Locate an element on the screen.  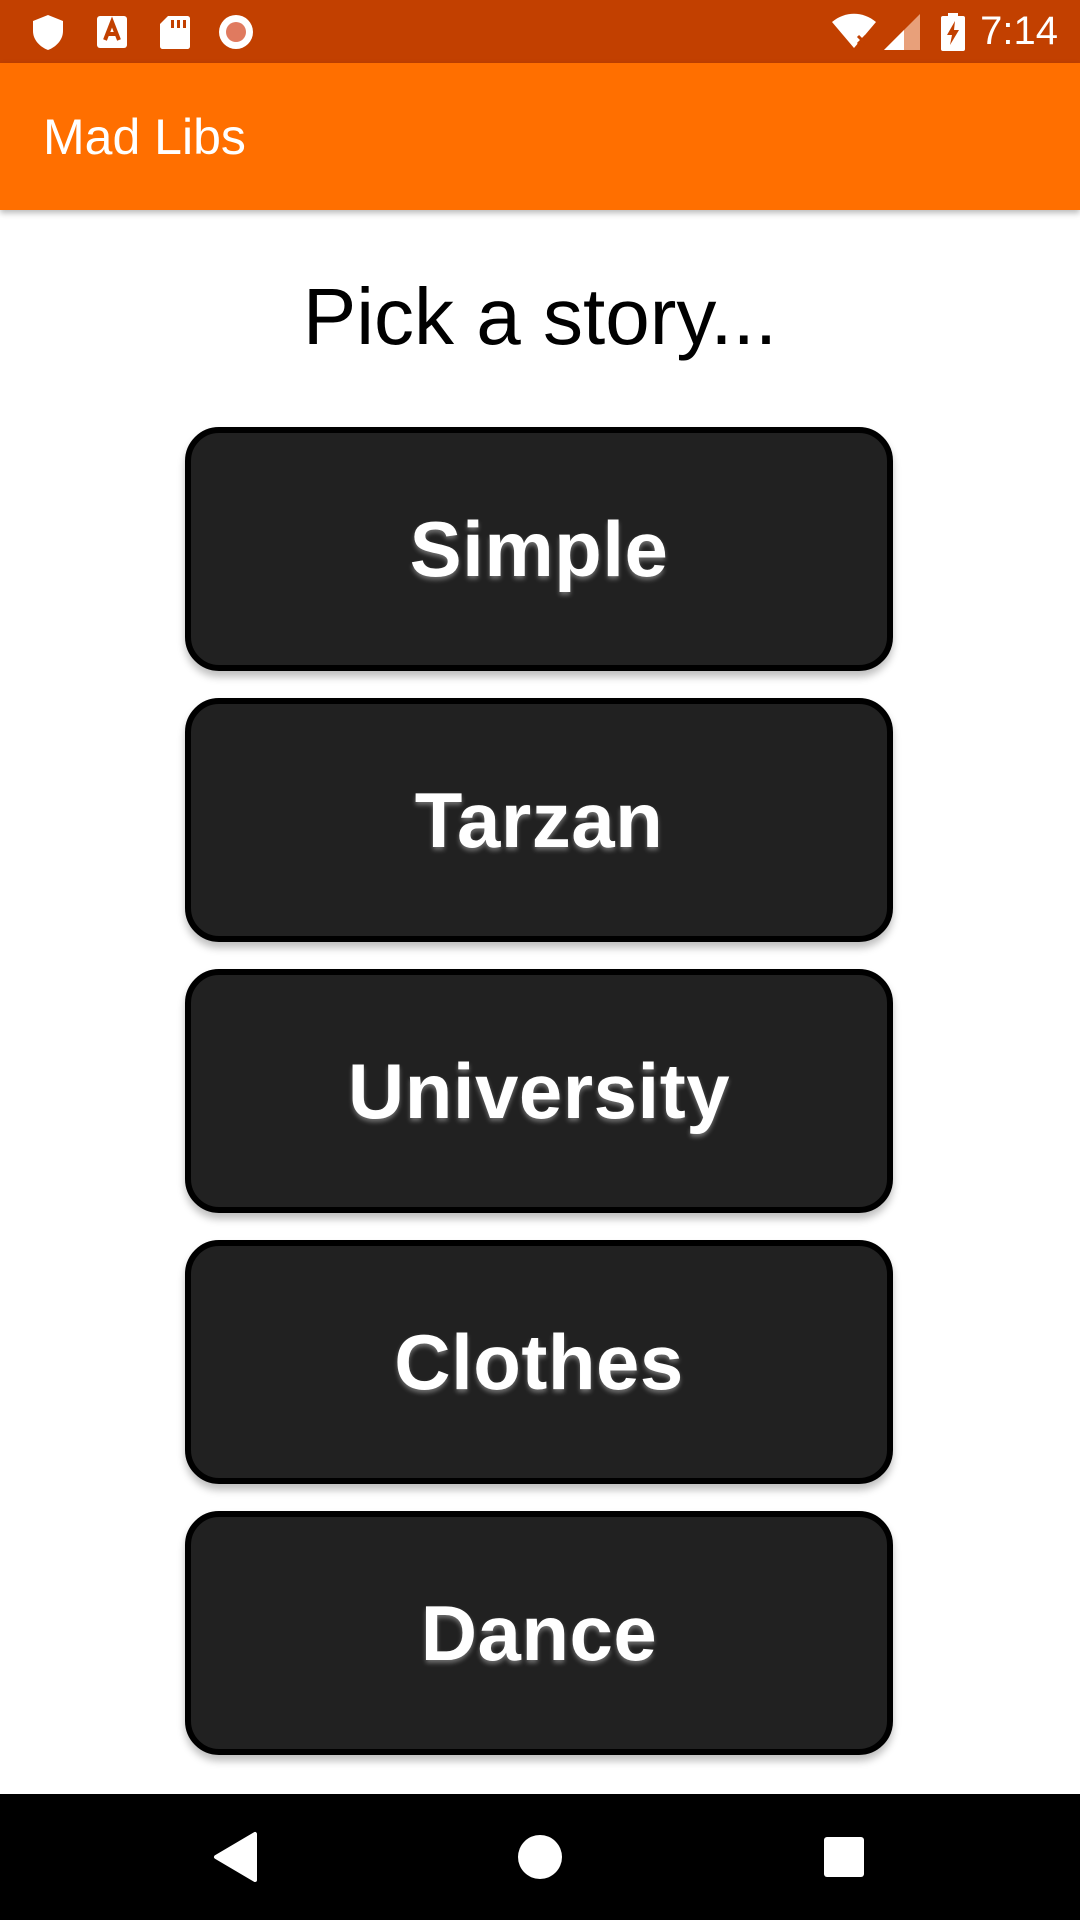
story-button-clothes: Clothes is located at coordinates (539, 1362).